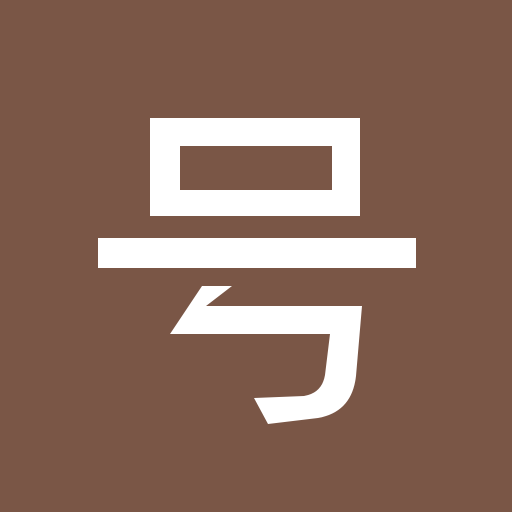 Image resolution: width=512 pixels, height=512 pixels. What do you see at coordinates (266, 355) in the screenshot?
I see `glyph-lower-hook` at bounding box center [266, 355].